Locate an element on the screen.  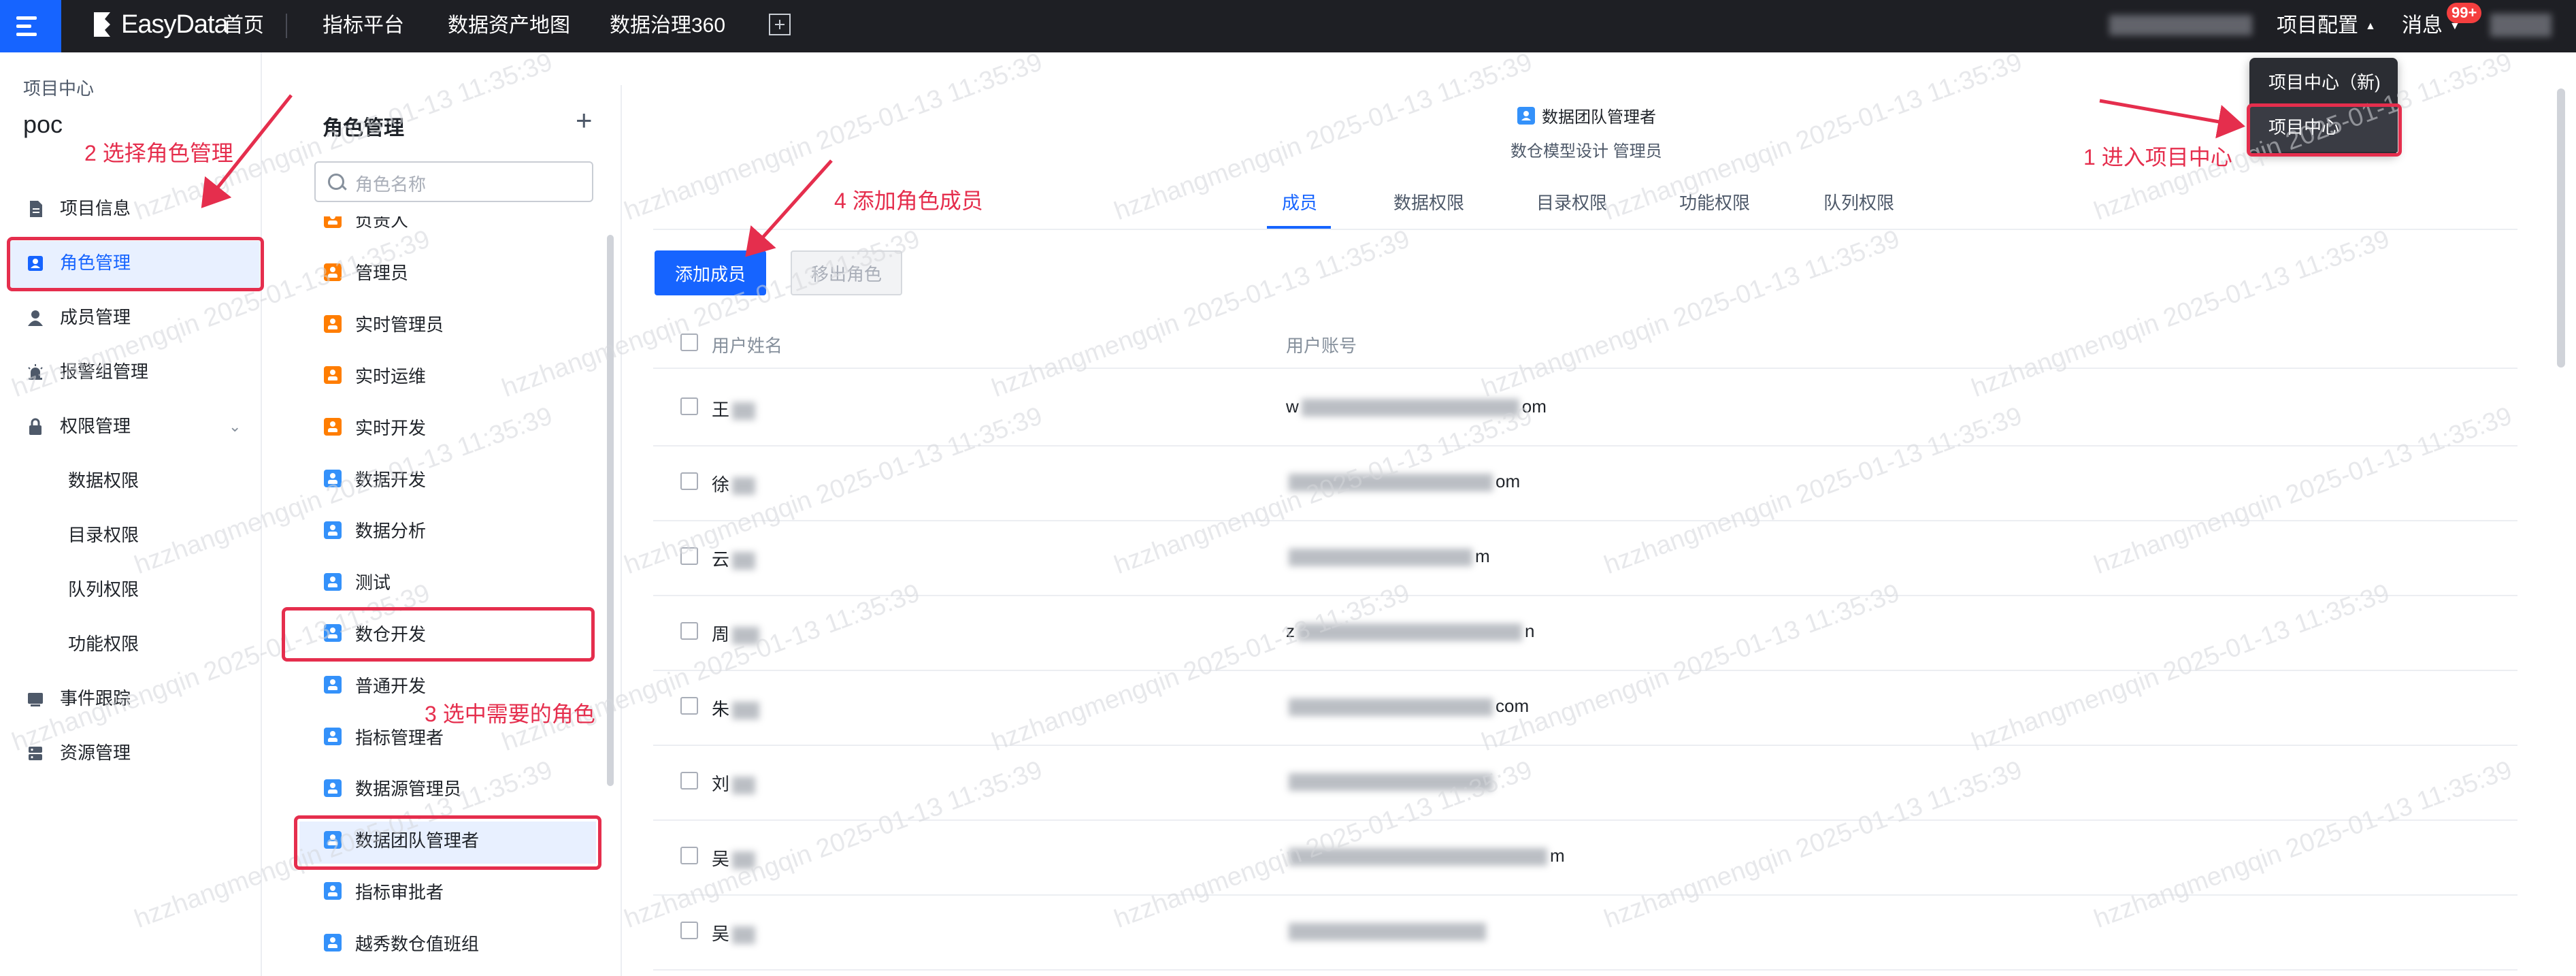
arrow-step4 is located at coordinates (789, 208).